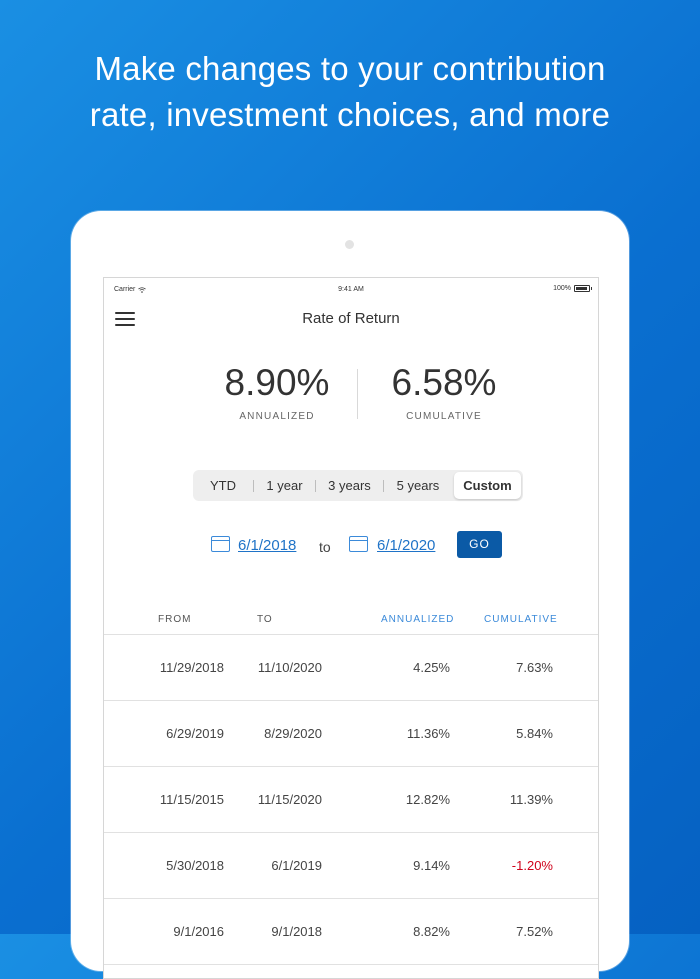 This screenshot has height=979, width=700. I want to click on return-summary: 8.90% ANNUALIZED 6.58% CUMULATIVE, so click(351, 393).